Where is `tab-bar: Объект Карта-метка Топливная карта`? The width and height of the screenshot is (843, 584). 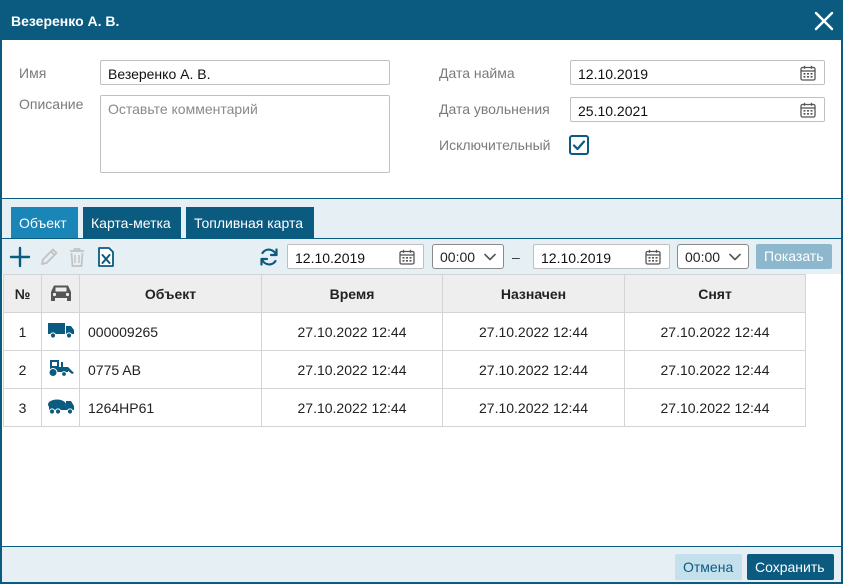 tab-bar: Объект Карта-метка Топливная карта is located at coordinates (421, 218).